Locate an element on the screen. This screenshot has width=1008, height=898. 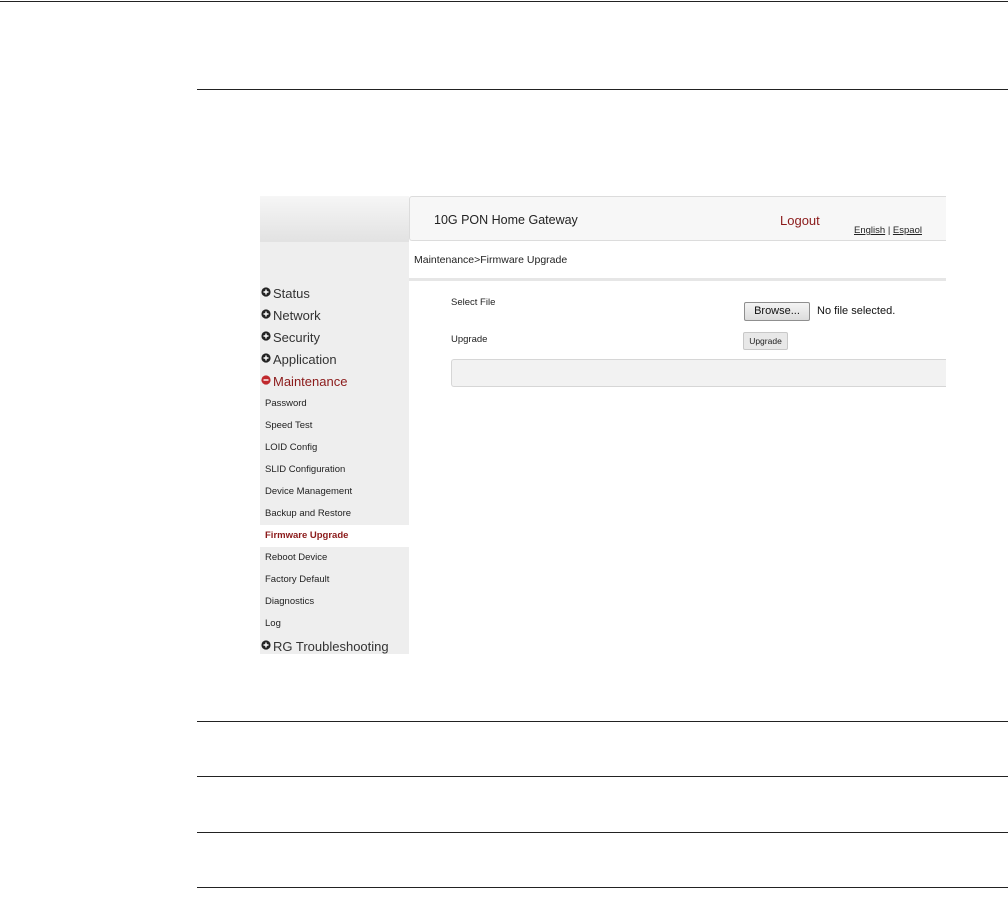
sidebar-item-maintenance: Maintenance is located at coordinates (334, 382).